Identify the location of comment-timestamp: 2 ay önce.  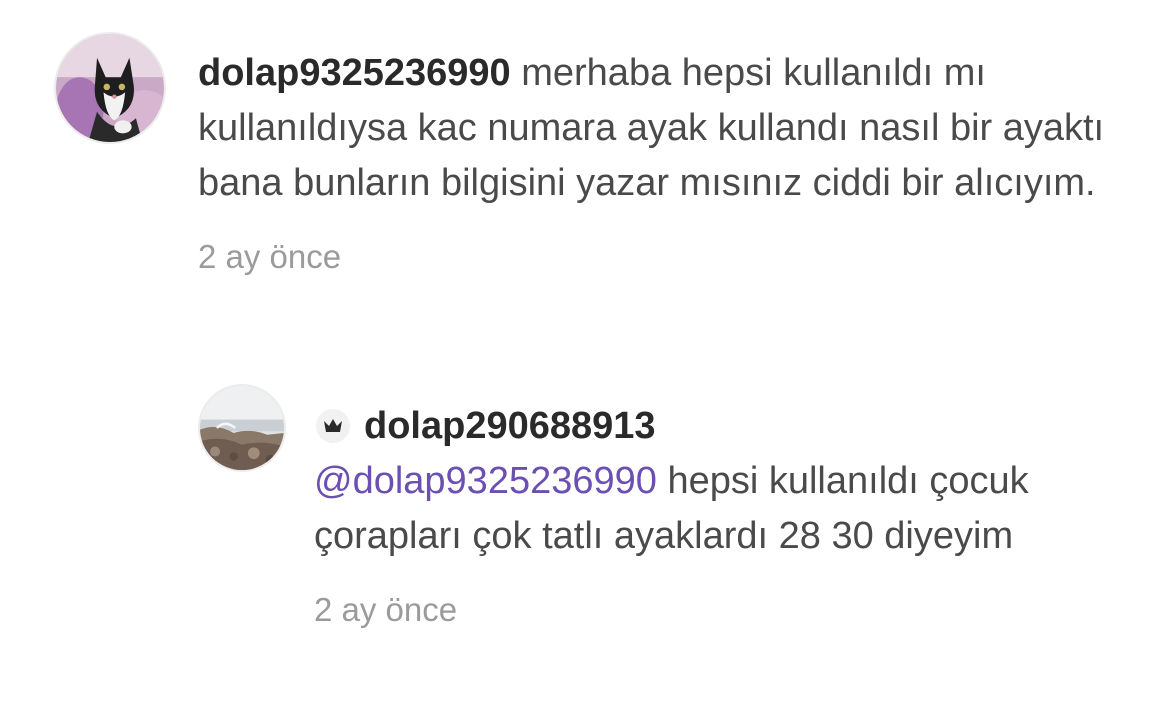
(270, 256).